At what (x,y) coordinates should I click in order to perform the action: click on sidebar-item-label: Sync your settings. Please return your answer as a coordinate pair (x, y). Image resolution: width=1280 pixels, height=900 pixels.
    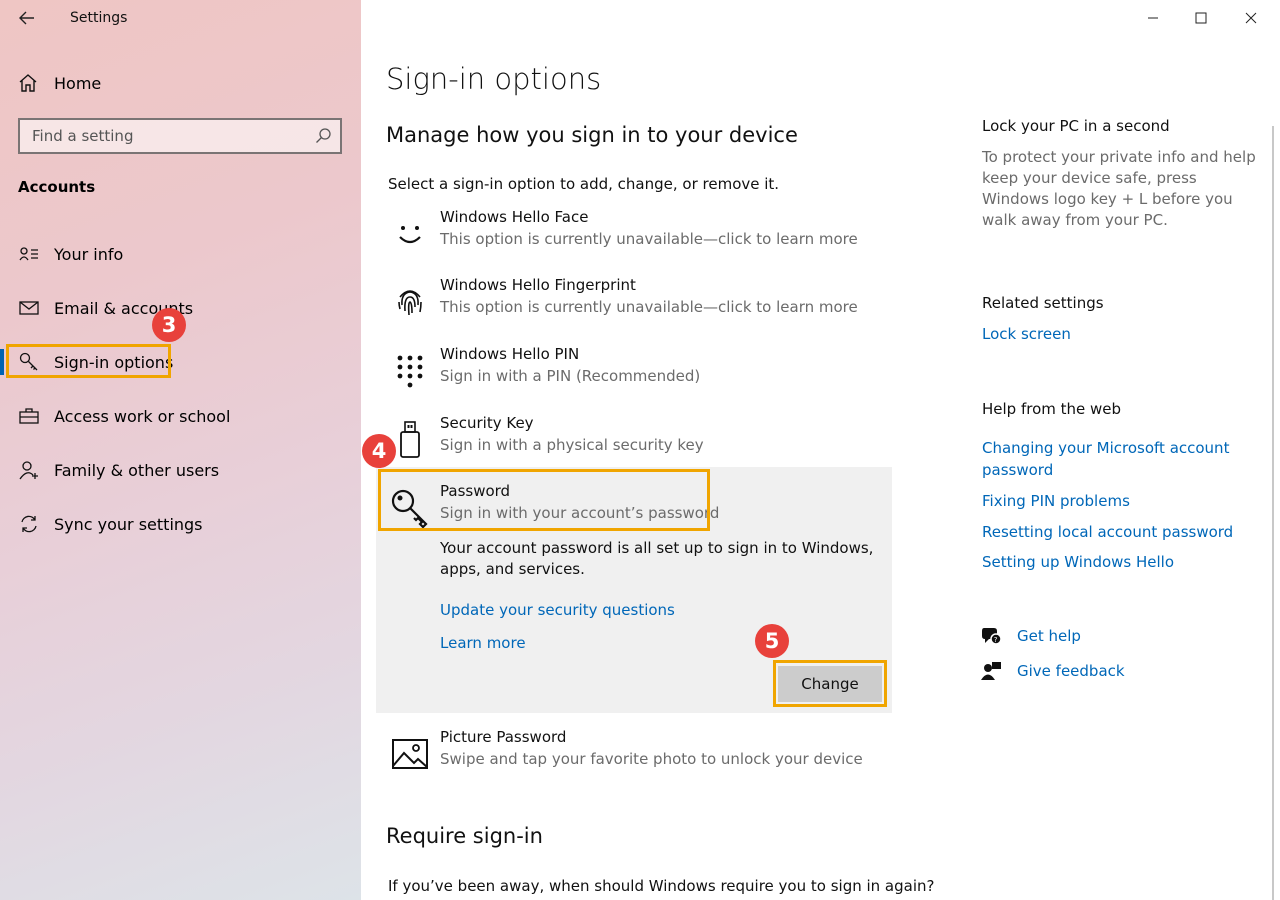
    Looking at the image, I should click on (128, 524).